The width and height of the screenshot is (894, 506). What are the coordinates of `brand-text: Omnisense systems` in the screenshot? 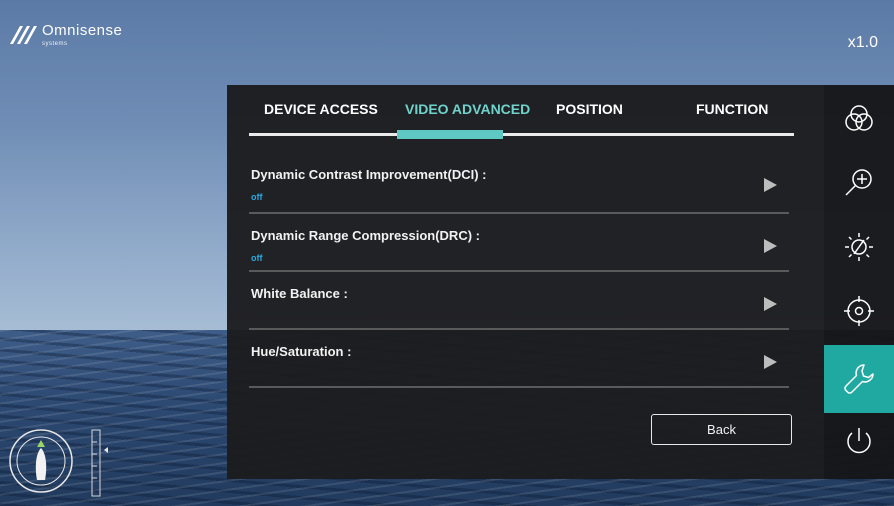 It's located at (82, 34).